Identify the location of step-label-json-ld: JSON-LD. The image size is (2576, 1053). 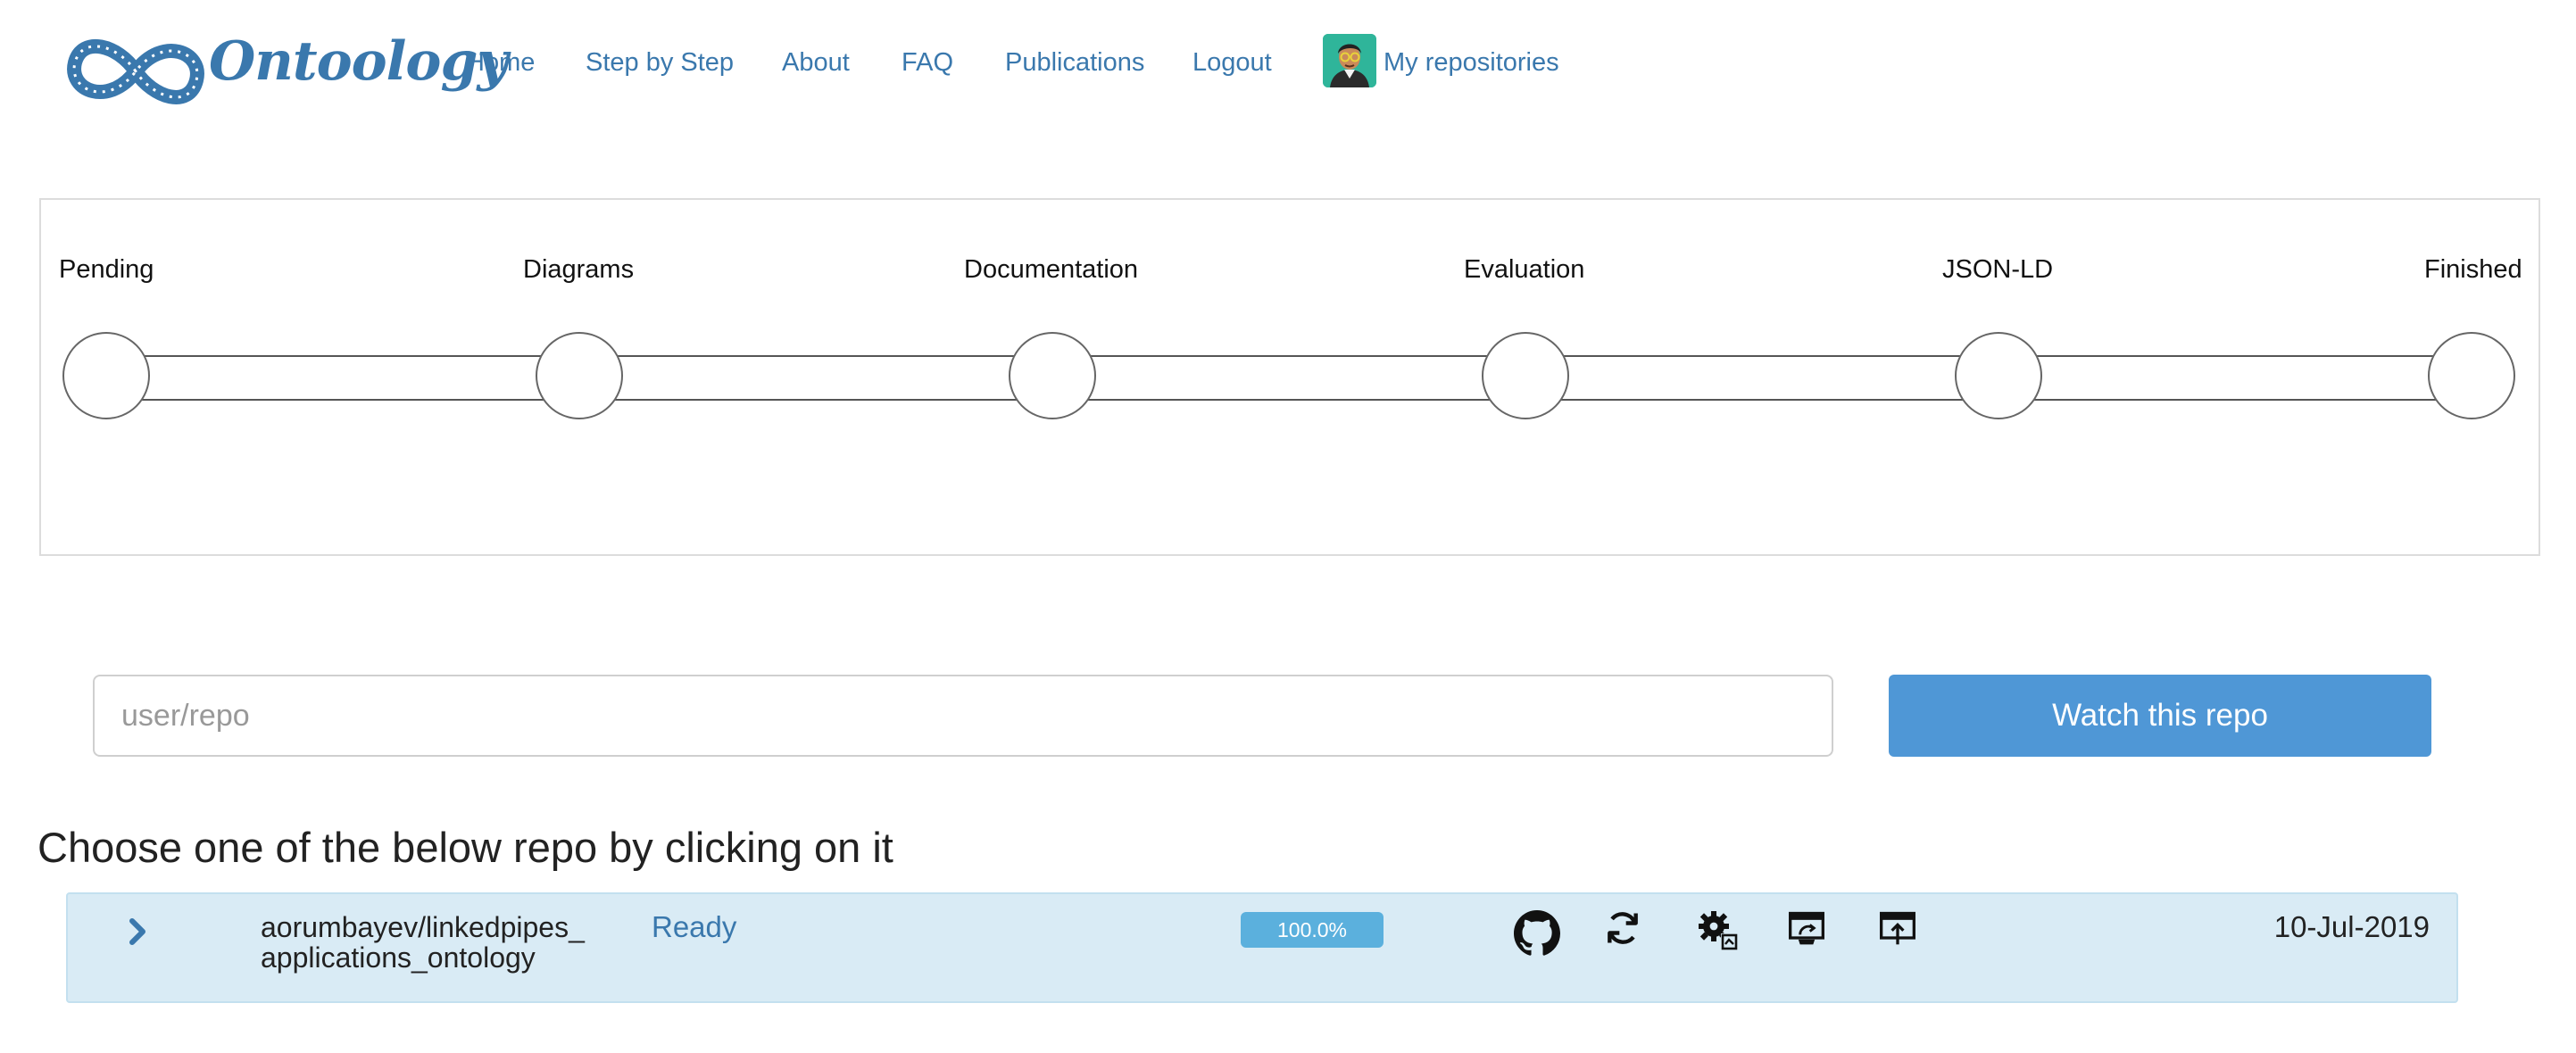
(1998, 269).